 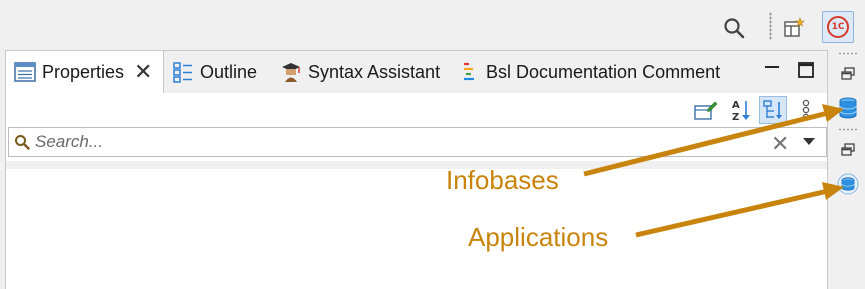 I want to click on search-options-dropdown-icon, so click(x=809, y=141).